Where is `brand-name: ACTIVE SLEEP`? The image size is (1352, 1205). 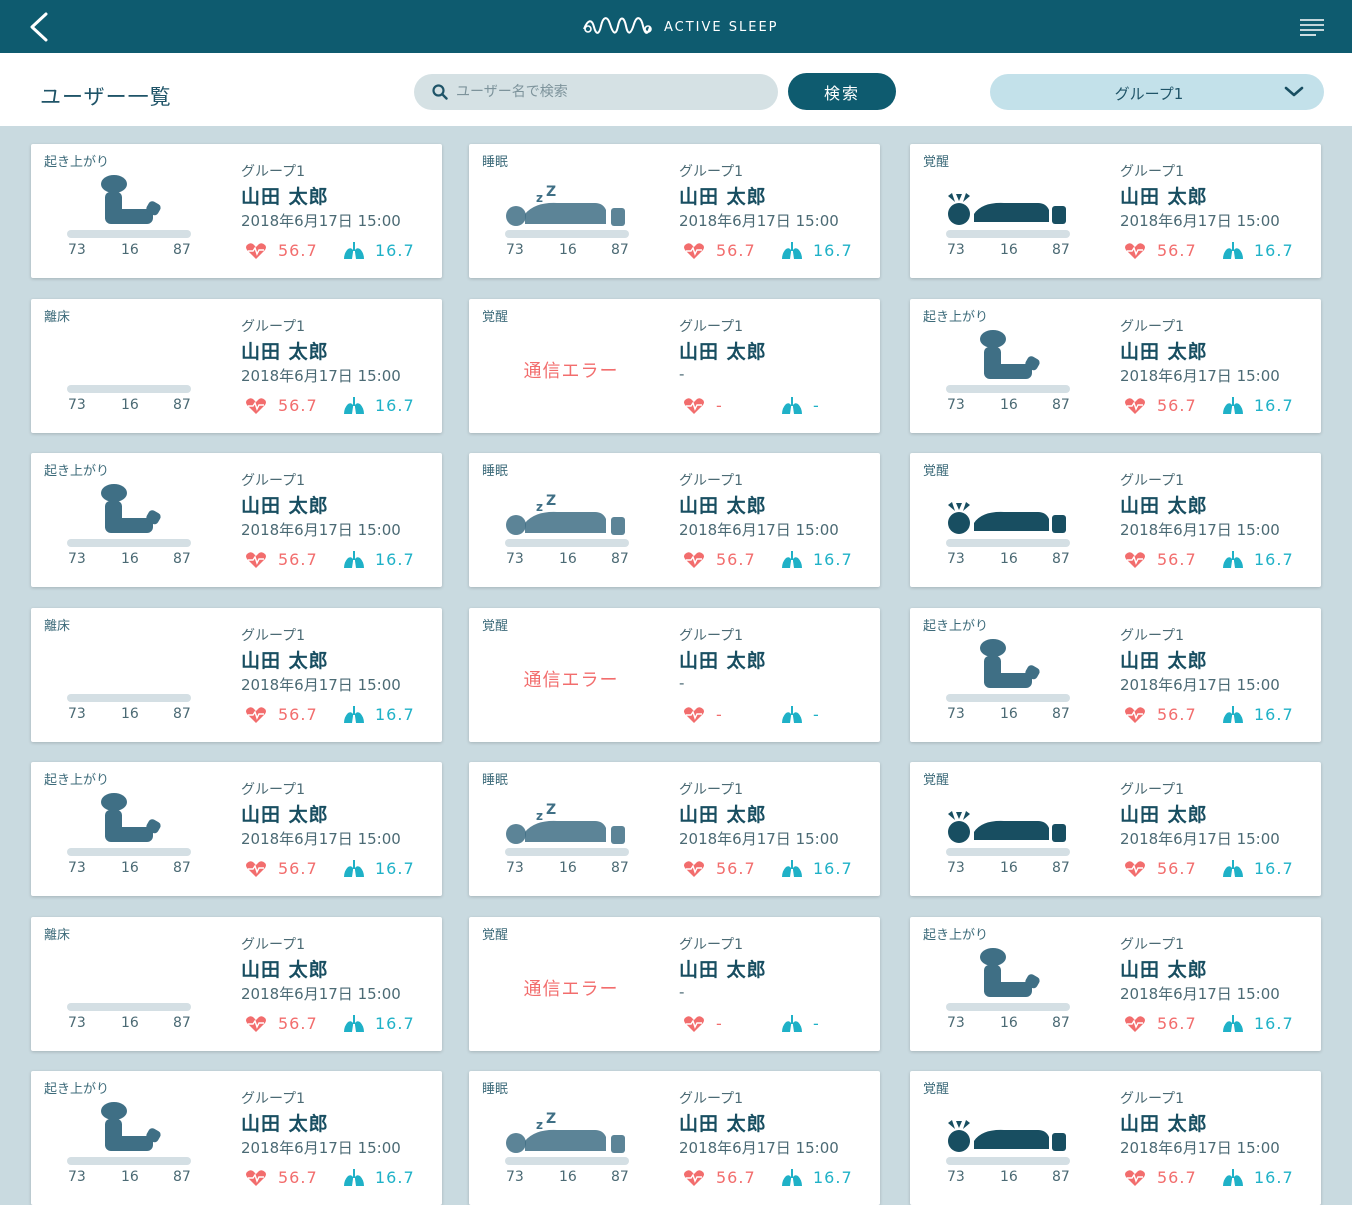 brand-name: ACTIVE SLEEP is located at coordinates (721, 27).